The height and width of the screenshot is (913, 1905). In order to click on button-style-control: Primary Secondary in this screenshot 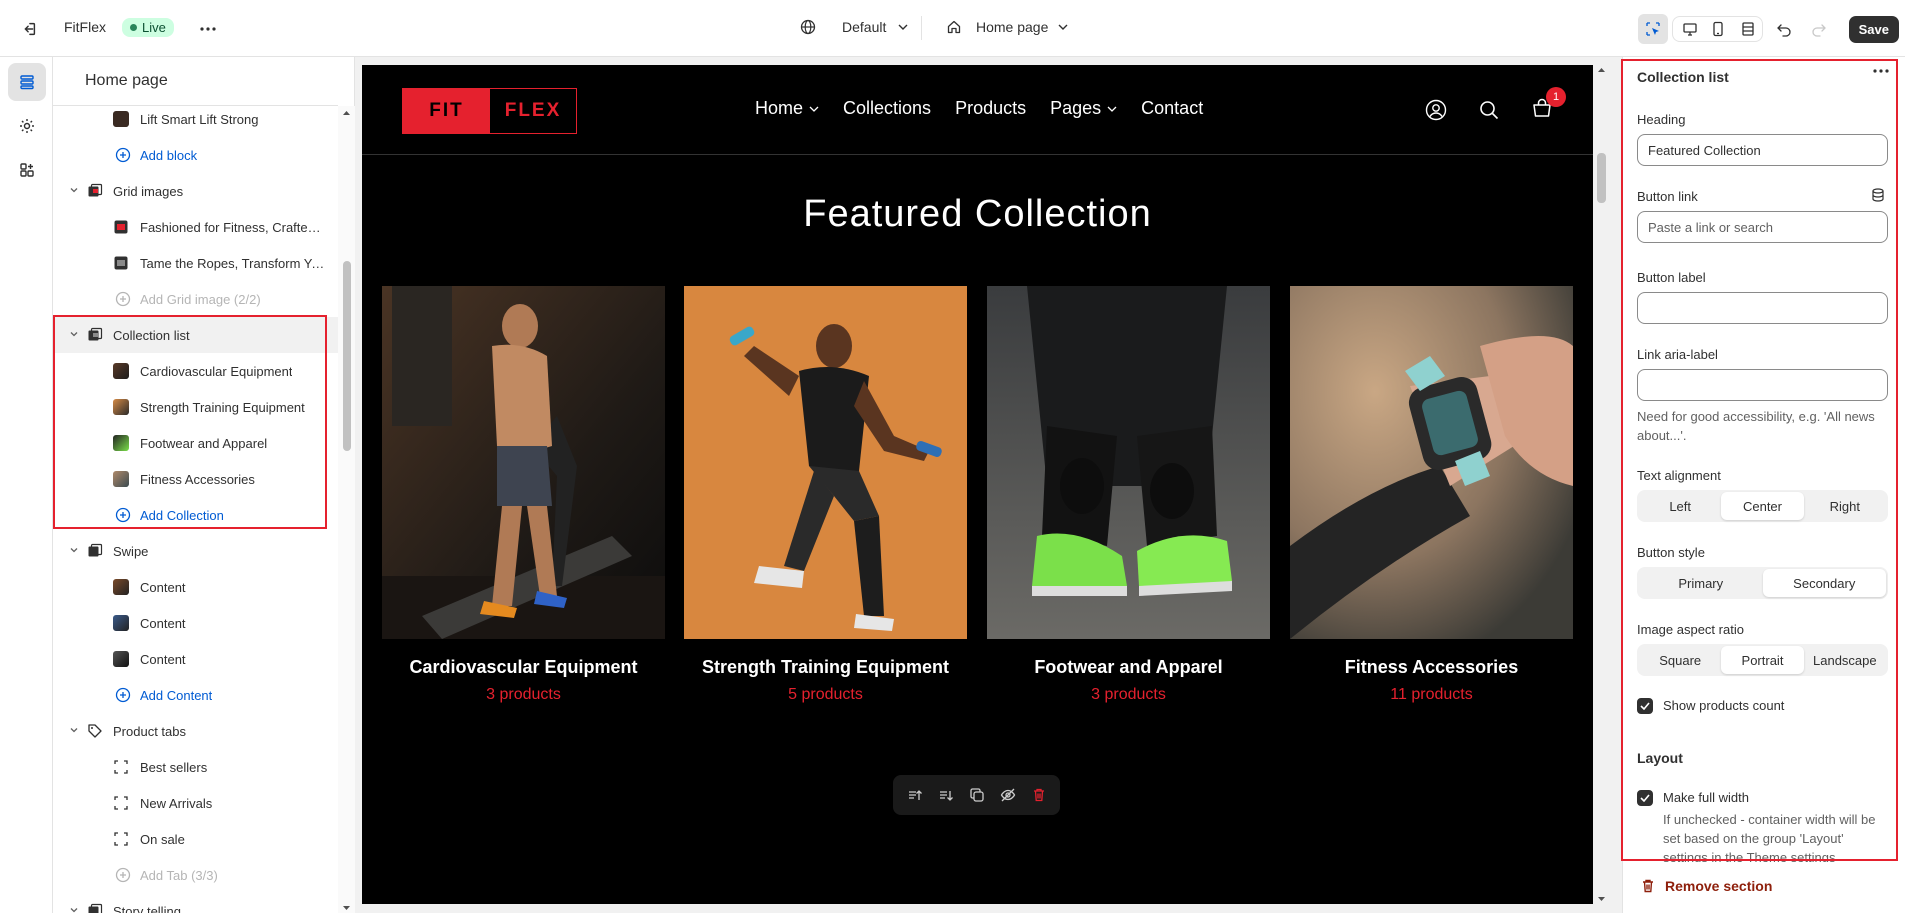, I will do `click(1762, 583)`.